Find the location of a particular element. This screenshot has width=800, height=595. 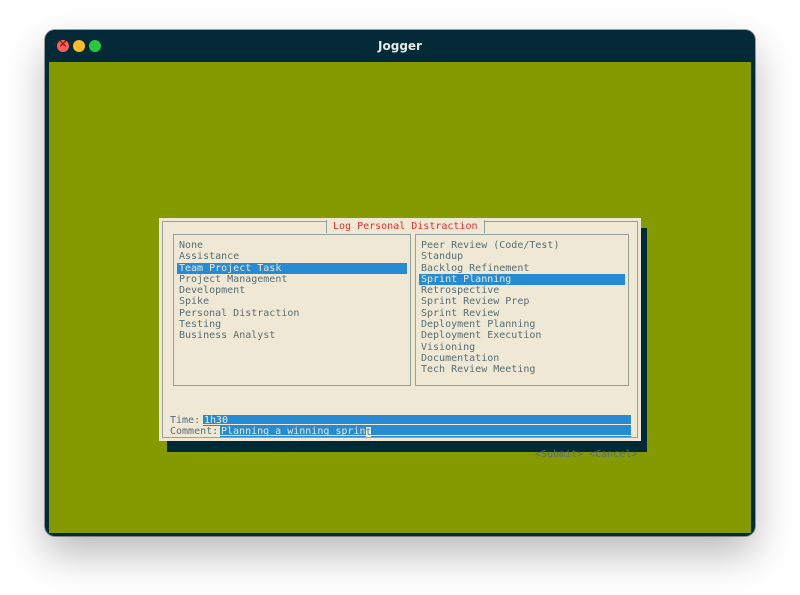

task-subtype-item: Peer Review (Code/Test) is located at coordinates (522, 245).